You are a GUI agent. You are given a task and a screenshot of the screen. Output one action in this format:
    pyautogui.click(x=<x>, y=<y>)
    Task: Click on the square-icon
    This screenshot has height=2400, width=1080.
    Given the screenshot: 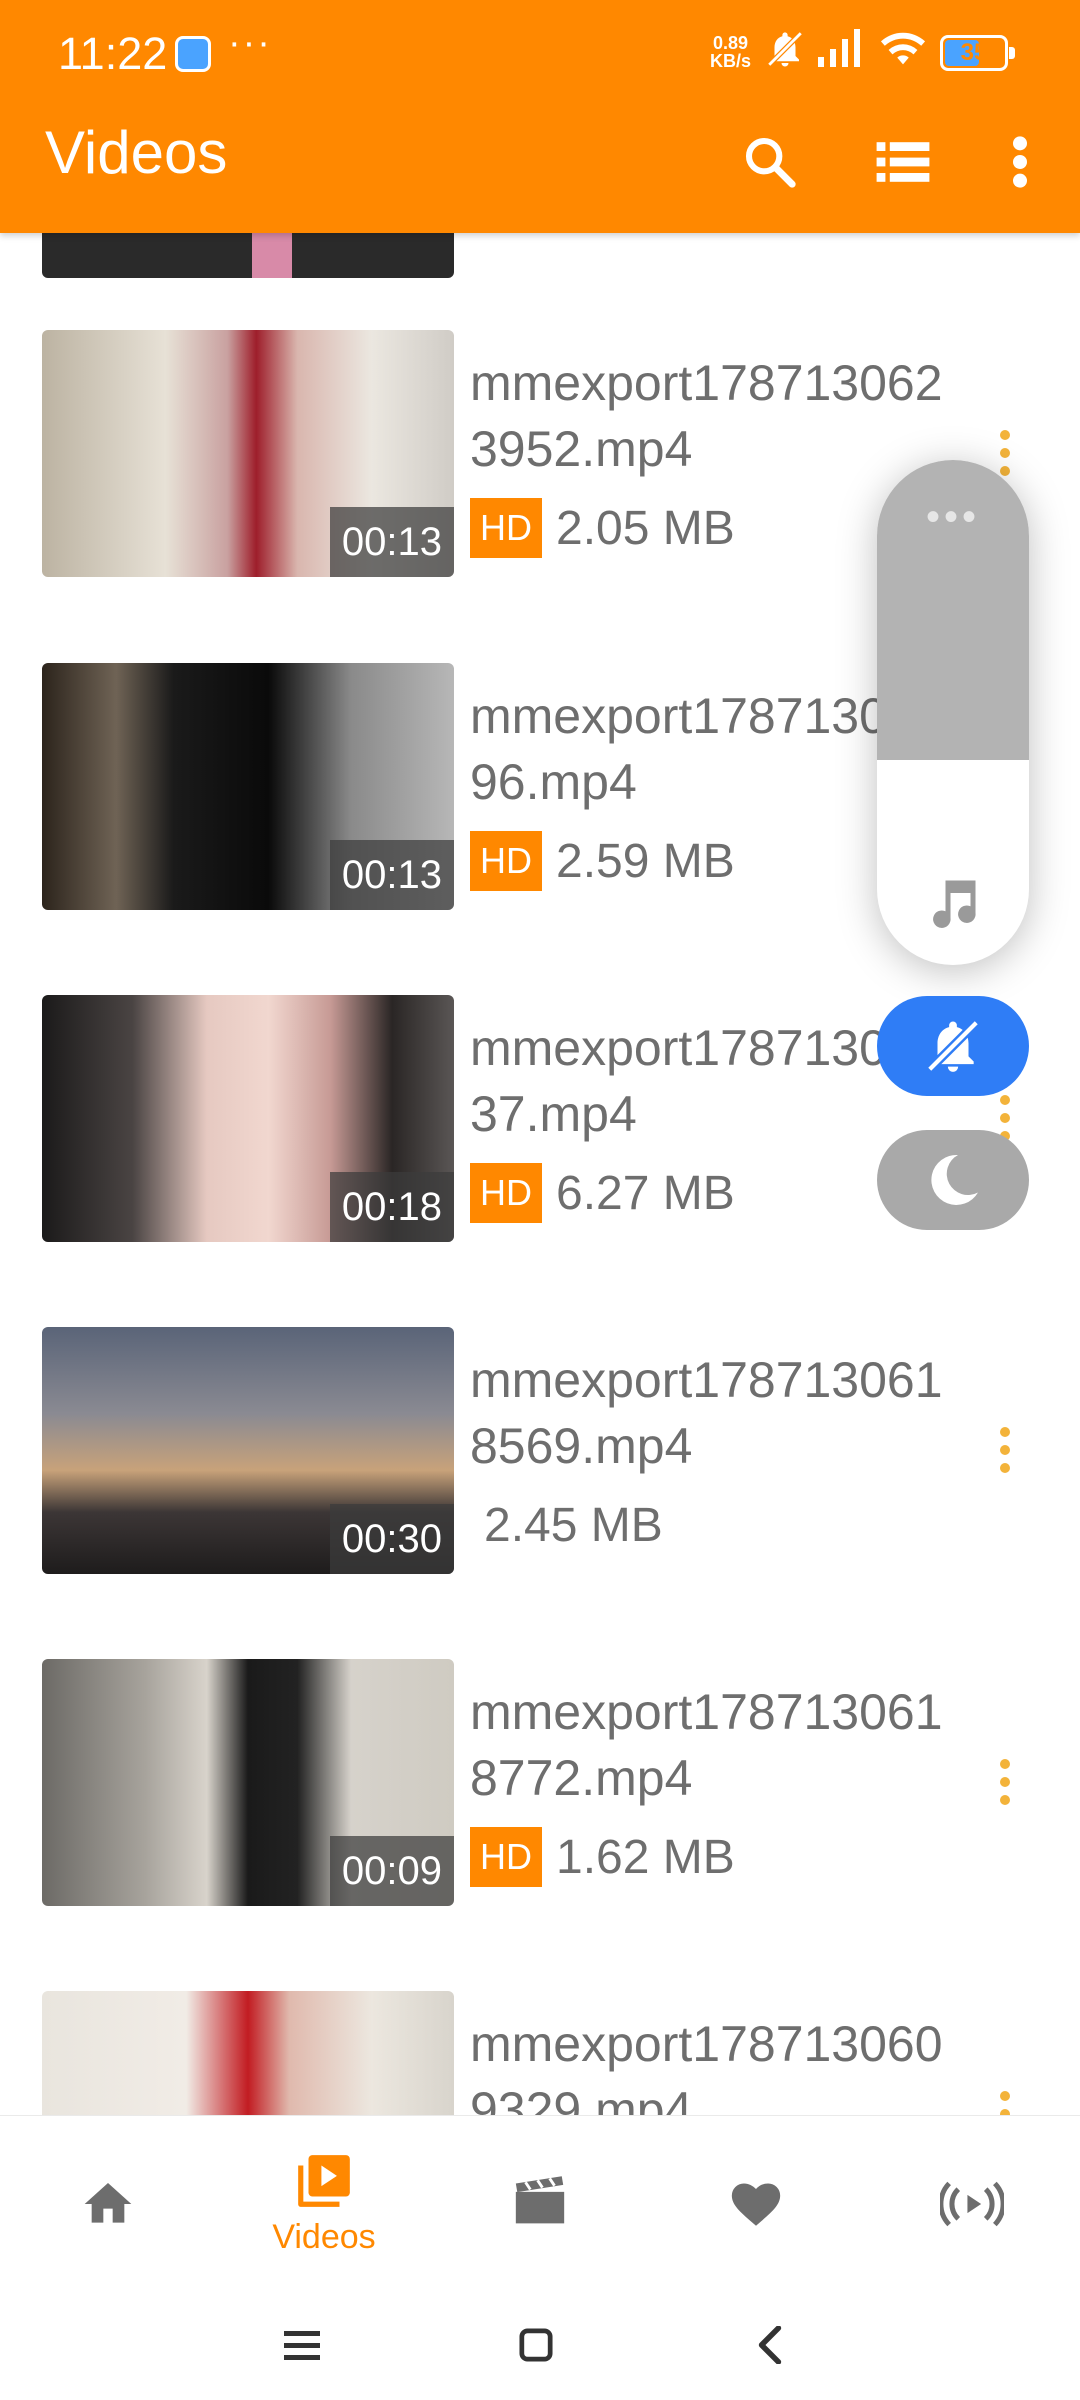 What is the action you would take?
    pyautogui.click(x=536, y=2345)
    